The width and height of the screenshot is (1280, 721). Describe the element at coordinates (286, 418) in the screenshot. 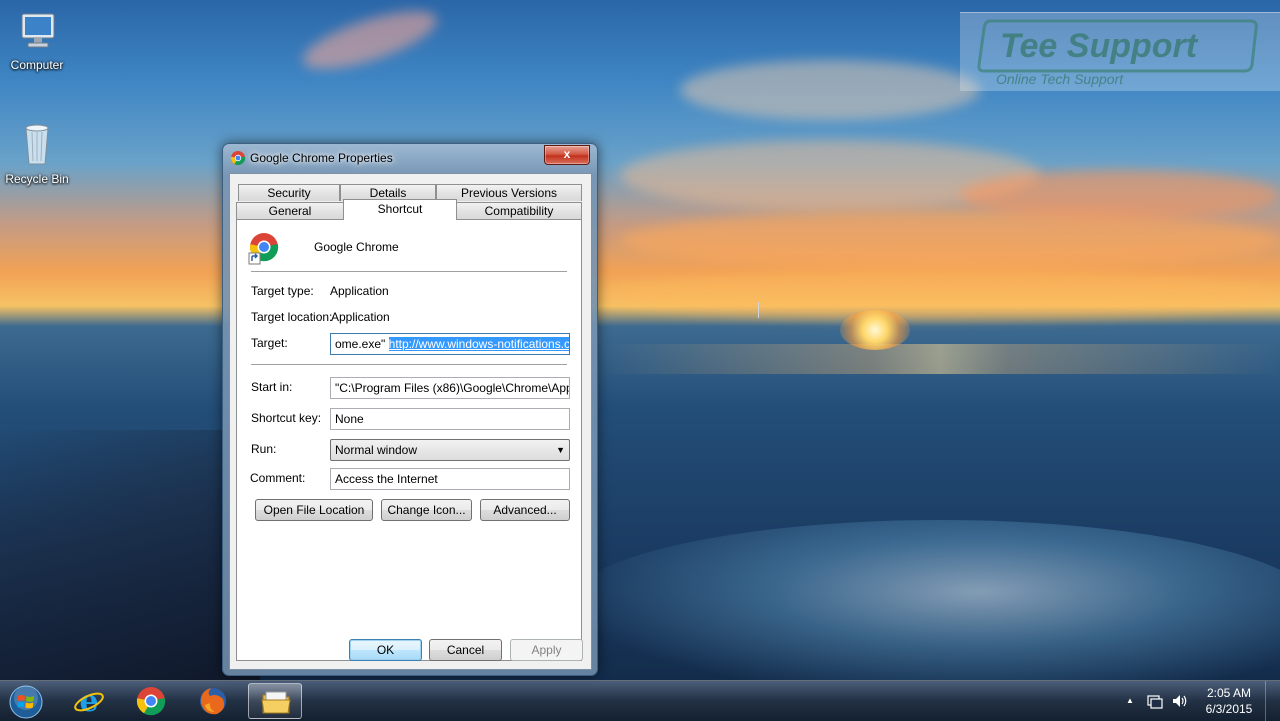

I see `shortcut-key-label: Shortcut key:` at that location.